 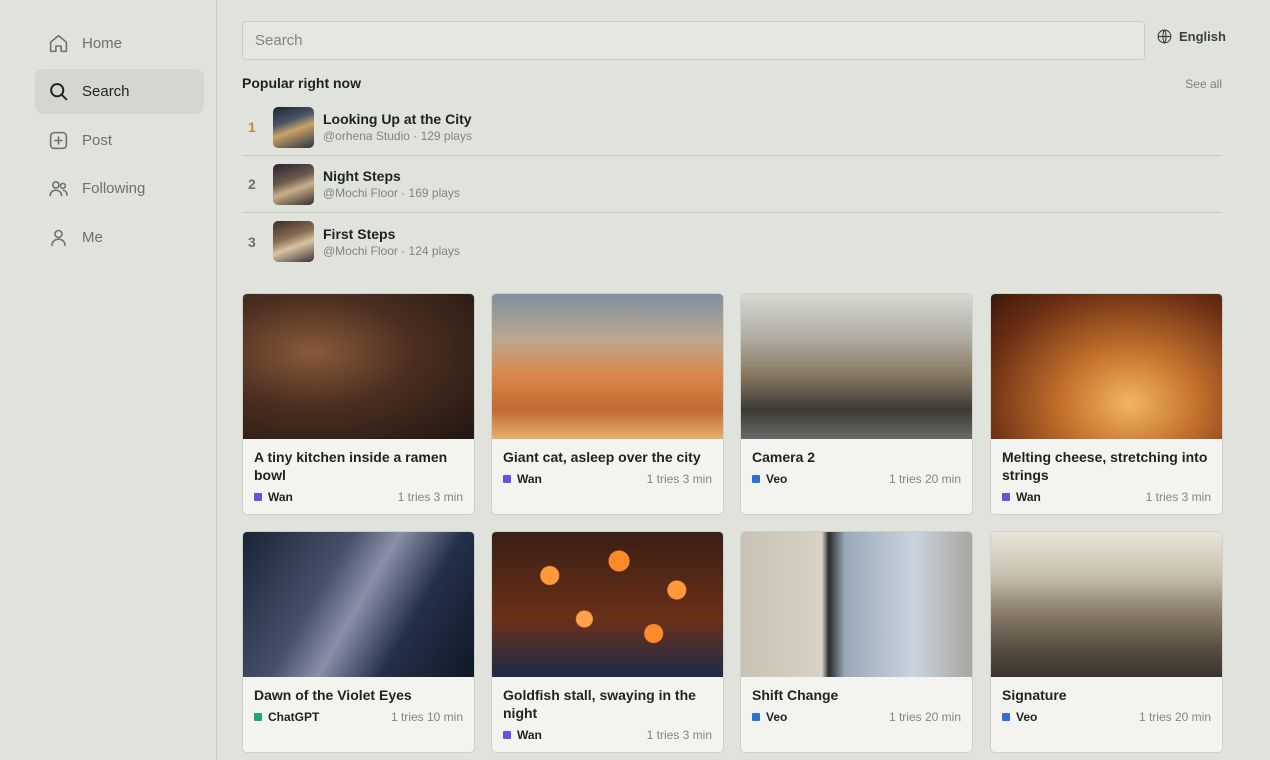 I want to click on item-title: First Steps, so click(x=359, y=233).